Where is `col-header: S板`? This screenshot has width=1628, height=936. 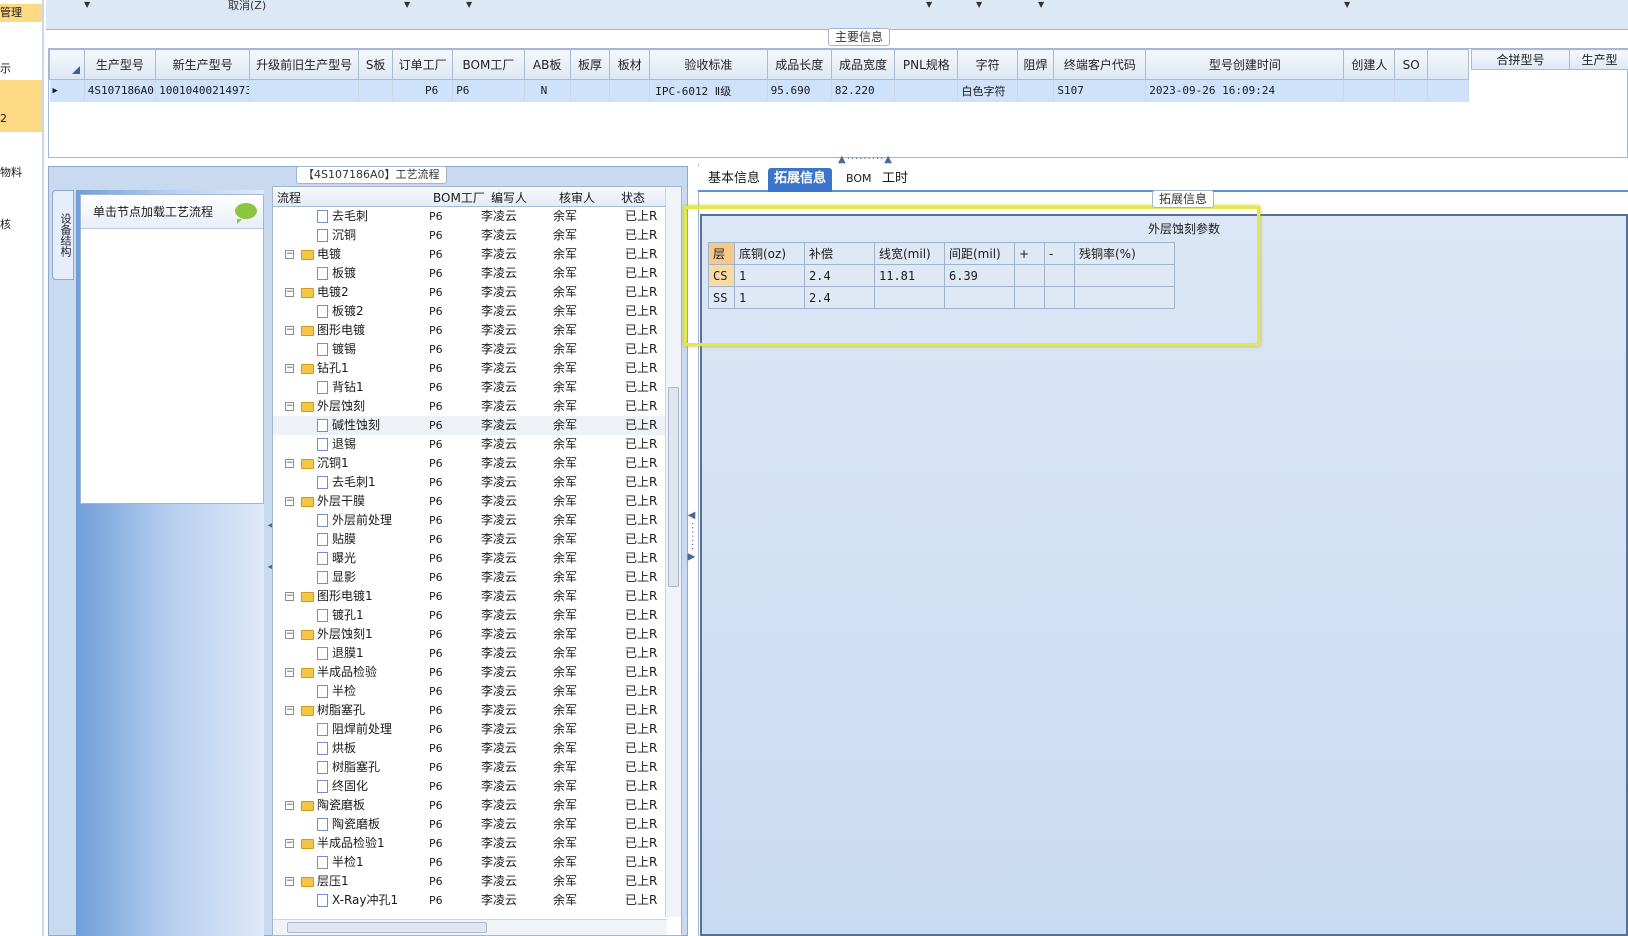
col-header: S板 is located at coordinates (375, 64).